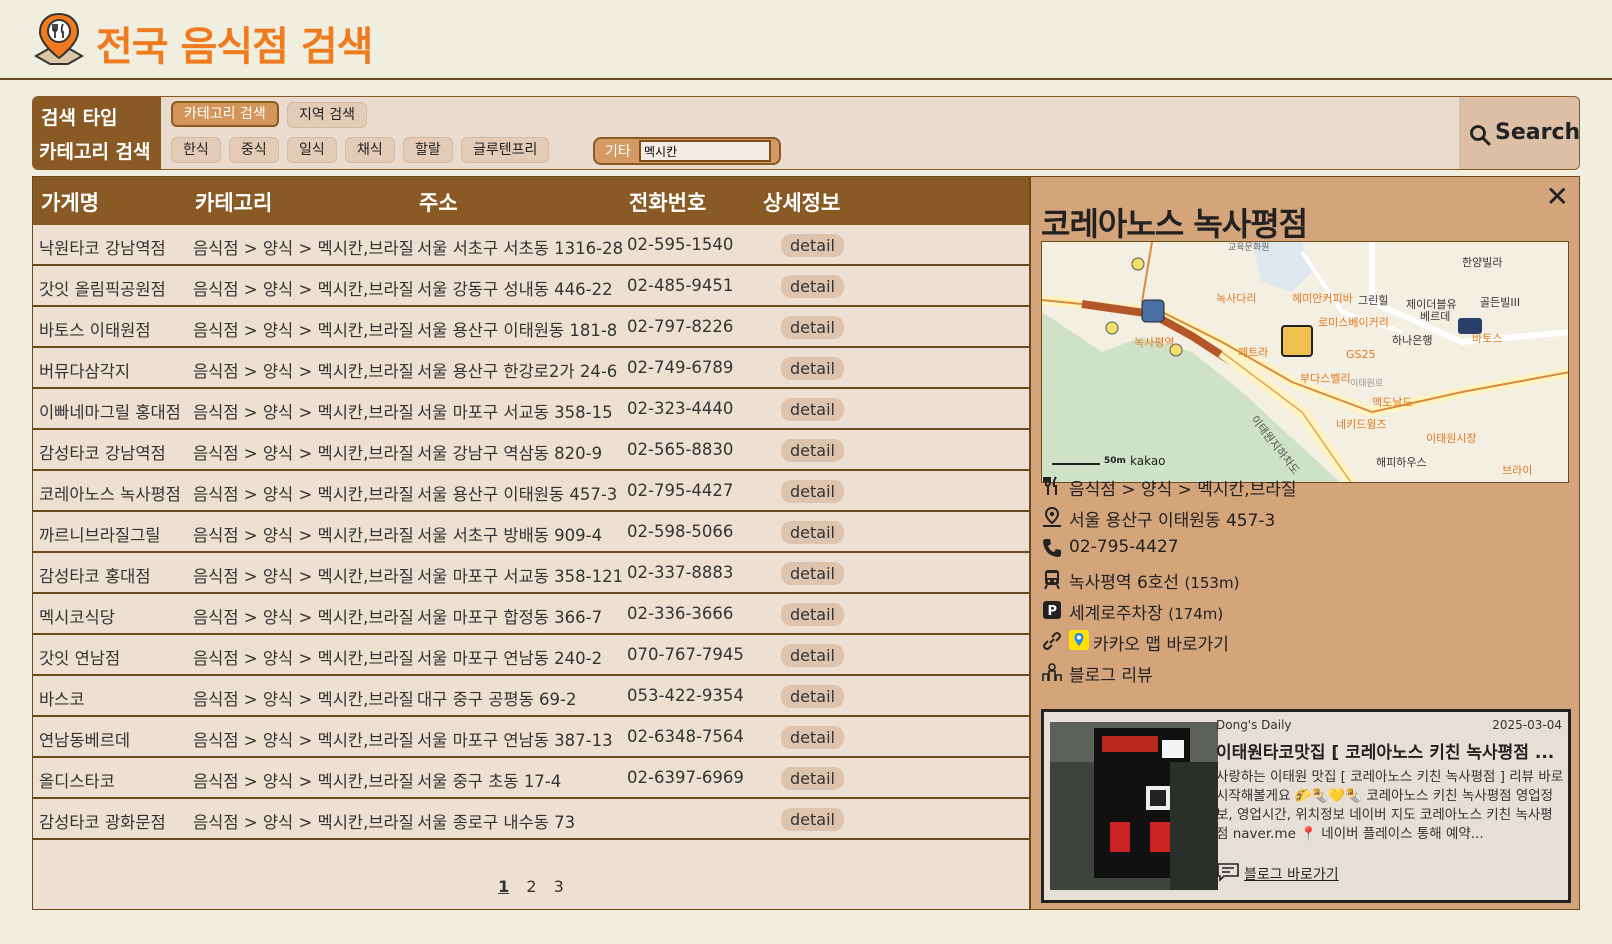 This screenshot has width=1612, height=944. What do you see at coordinates (685, 736) in the screenshot?
I see `cell-phone: 02-6348-7564` at bounding box center [685, 736].